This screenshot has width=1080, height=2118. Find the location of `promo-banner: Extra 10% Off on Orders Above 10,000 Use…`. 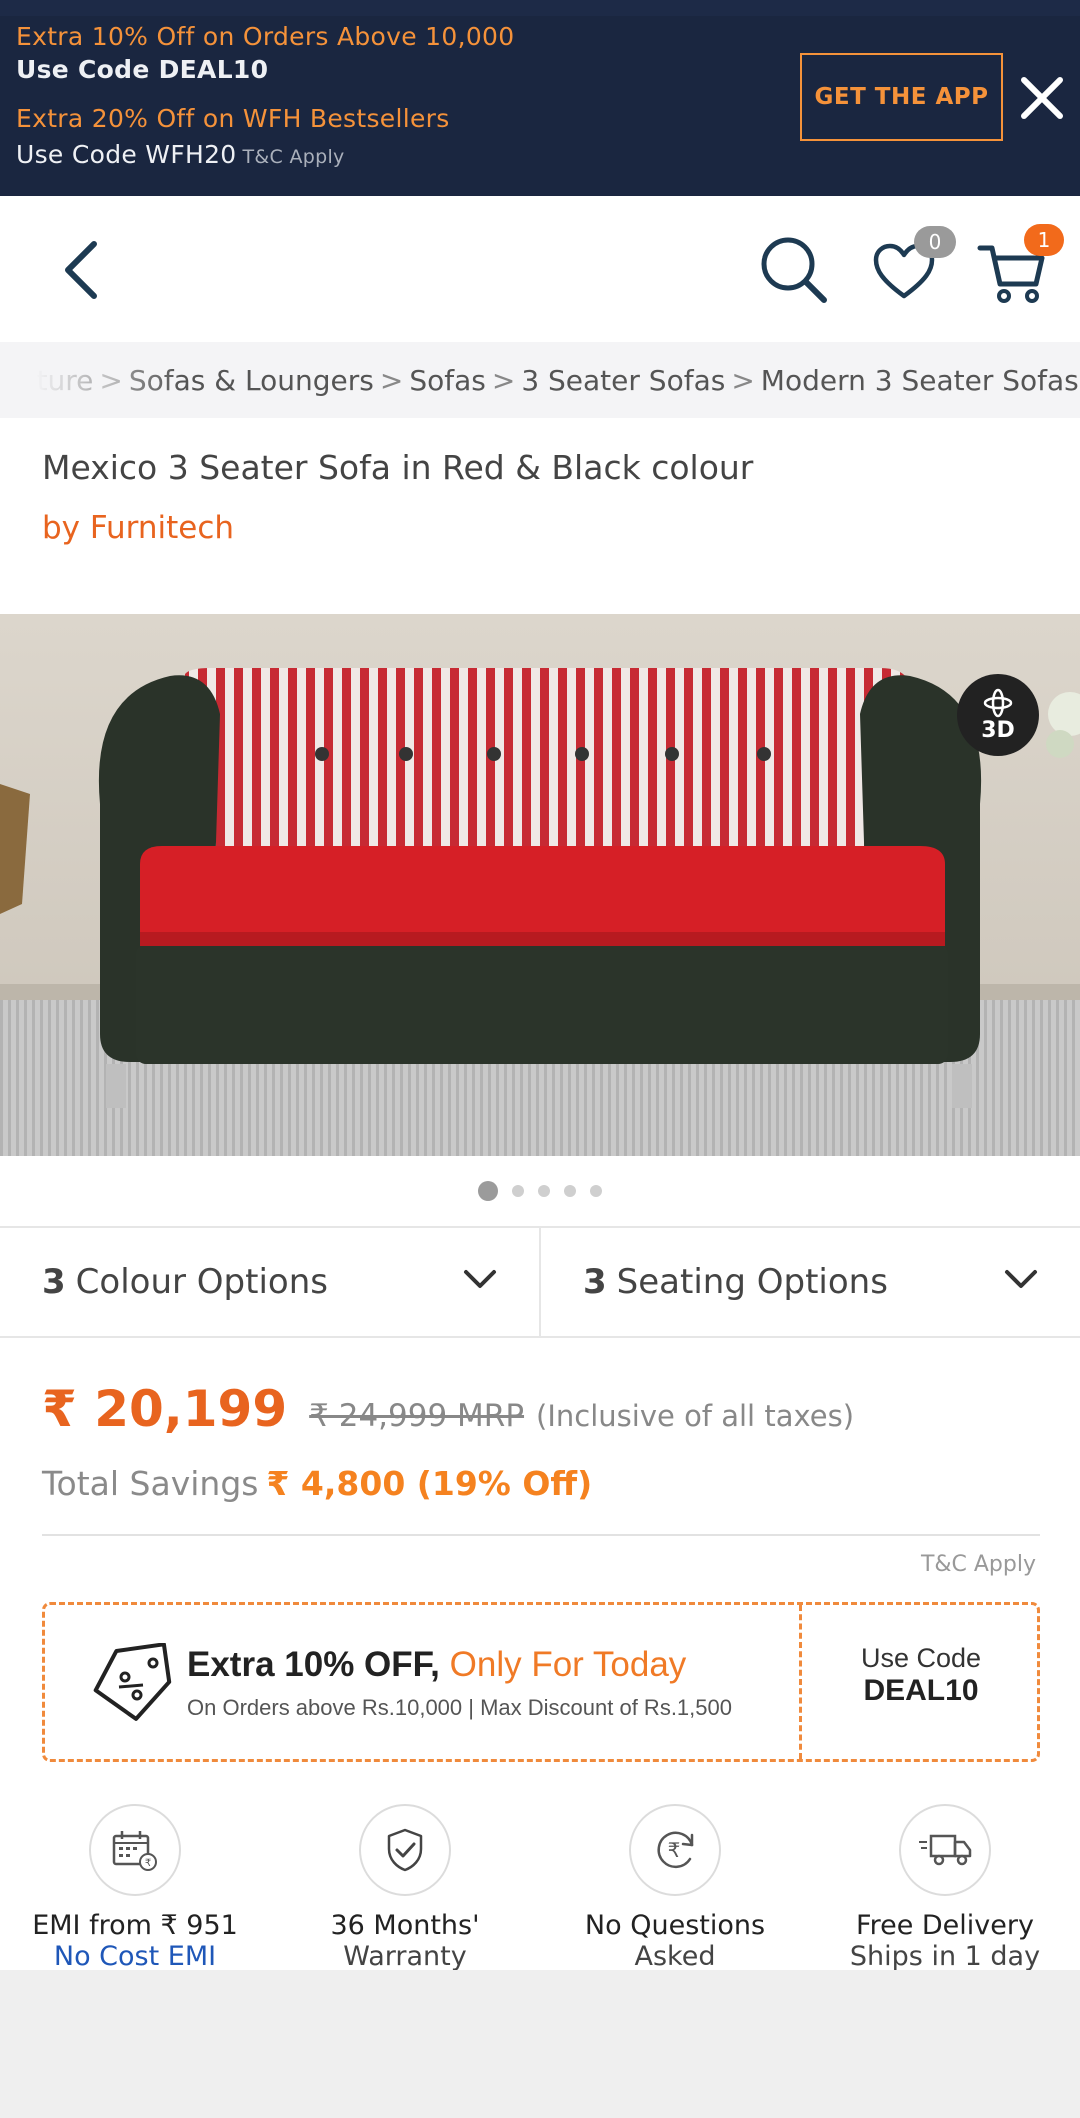

promo-banner: Extra 10% Off on Orders Above 10,000 Use… is located at coordinates (540, 98).